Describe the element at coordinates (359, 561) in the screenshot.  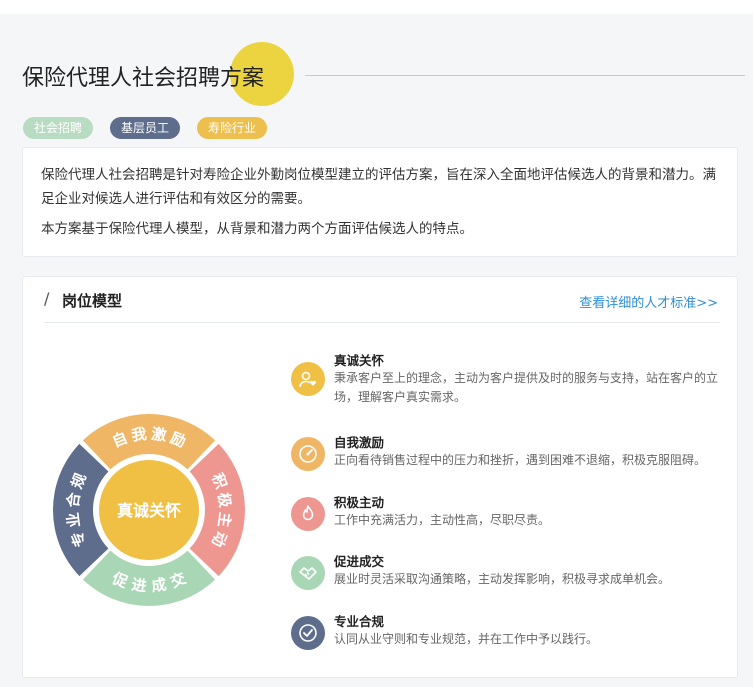
I see `trait-name: 促进成交` at that location.